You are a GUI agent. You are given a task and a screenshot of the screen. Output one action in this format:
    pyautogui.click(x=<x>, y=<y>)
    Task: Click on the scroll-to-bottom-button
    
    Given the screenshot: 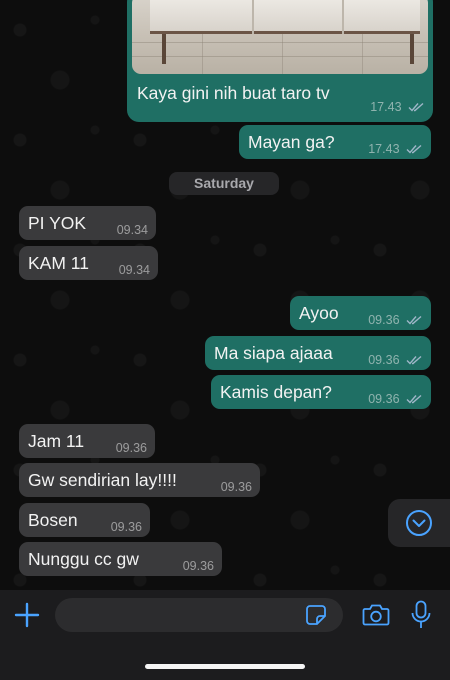 What is the action you would take?
    pyautogui.click(x=419, y=523)
    